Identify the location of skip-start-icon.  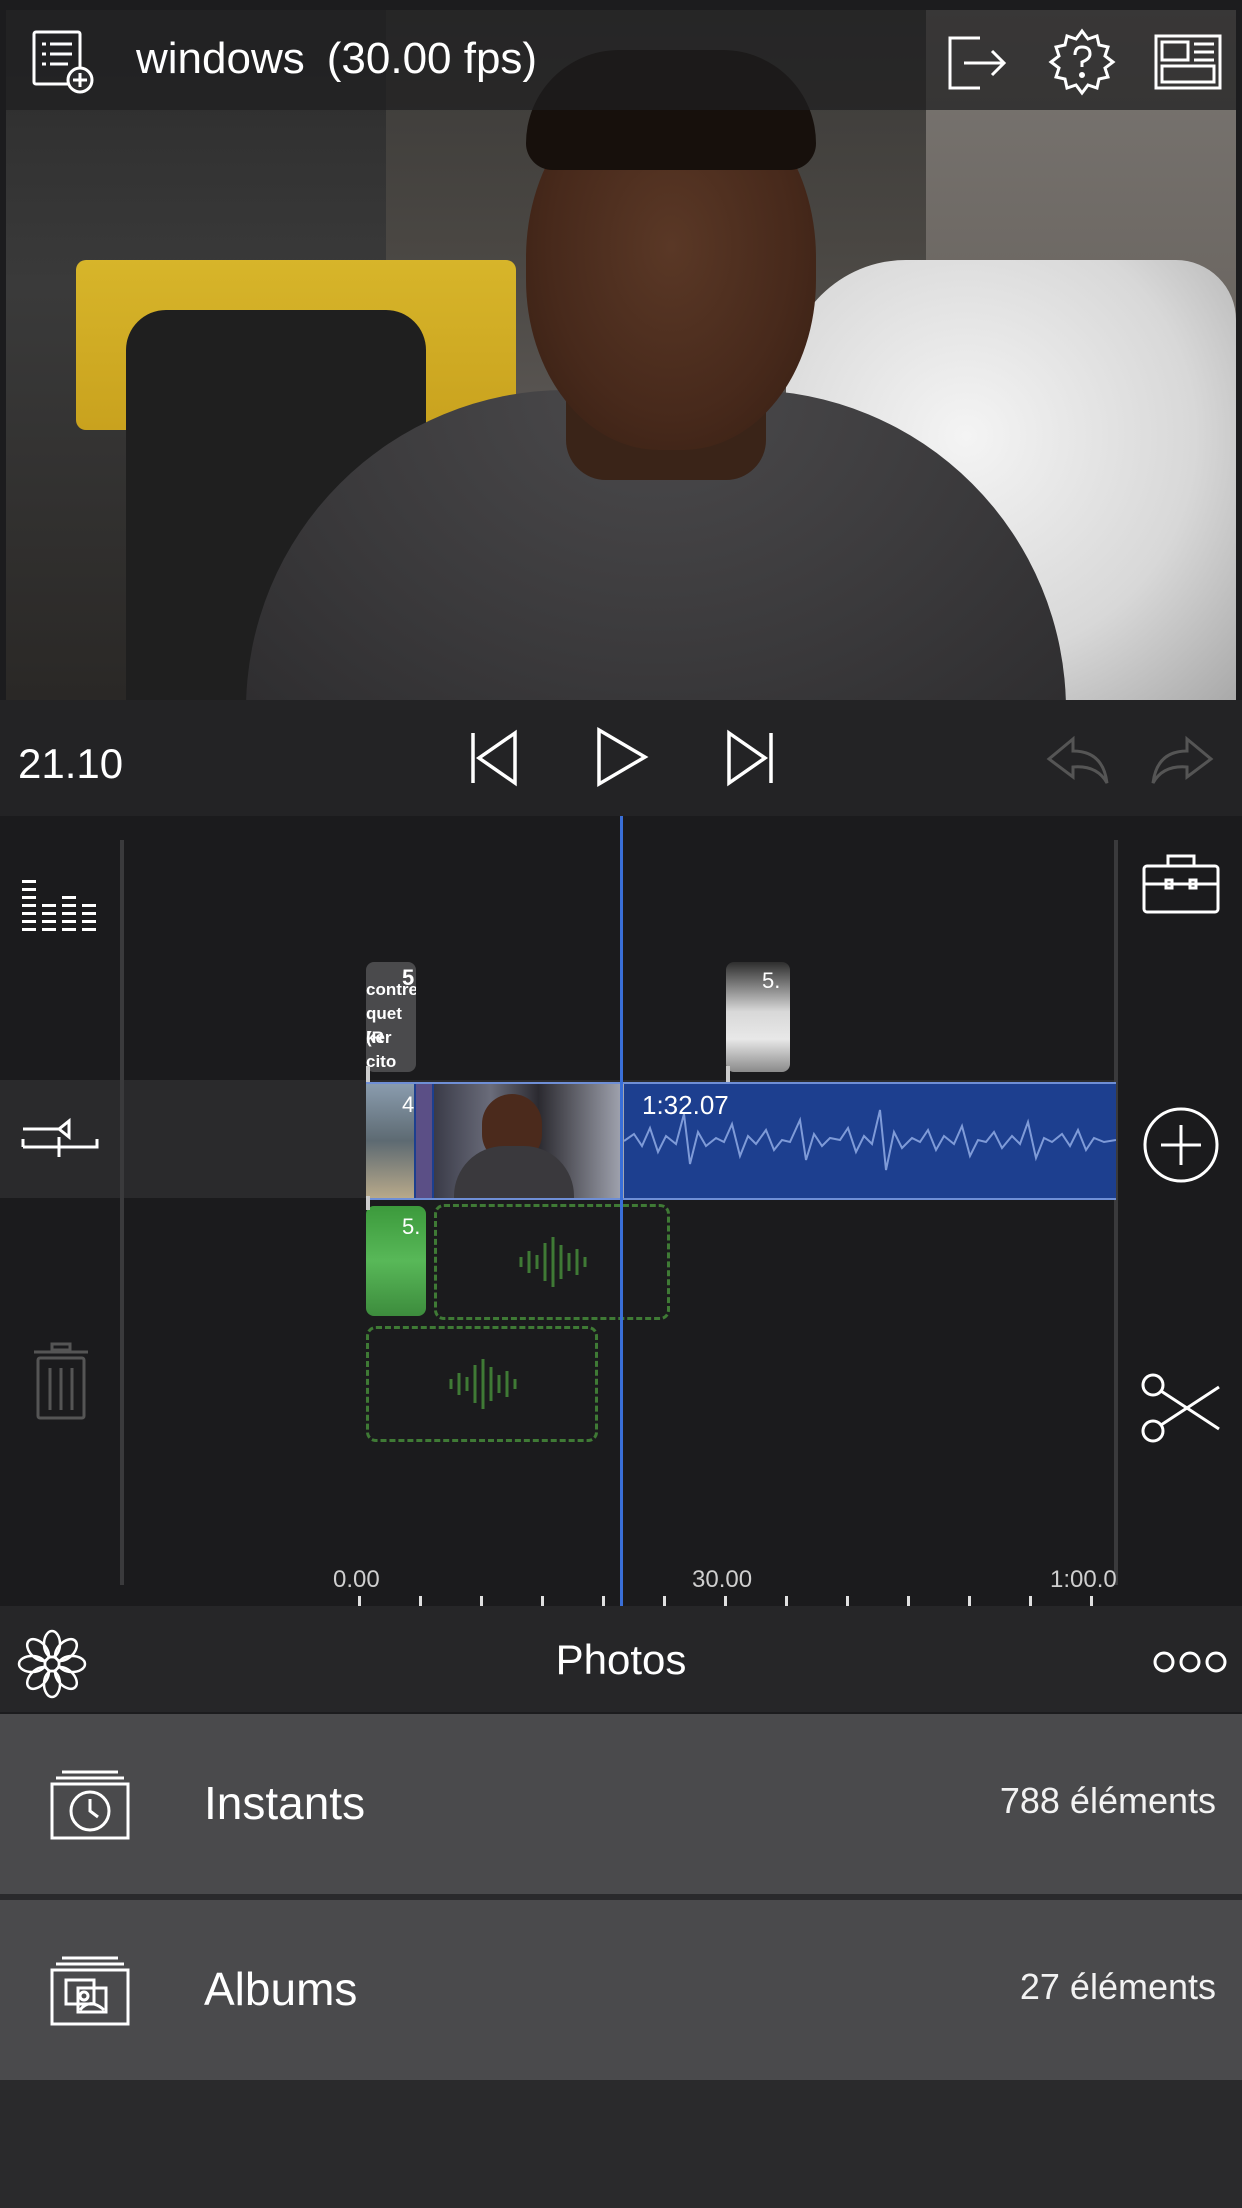
(494, 758).